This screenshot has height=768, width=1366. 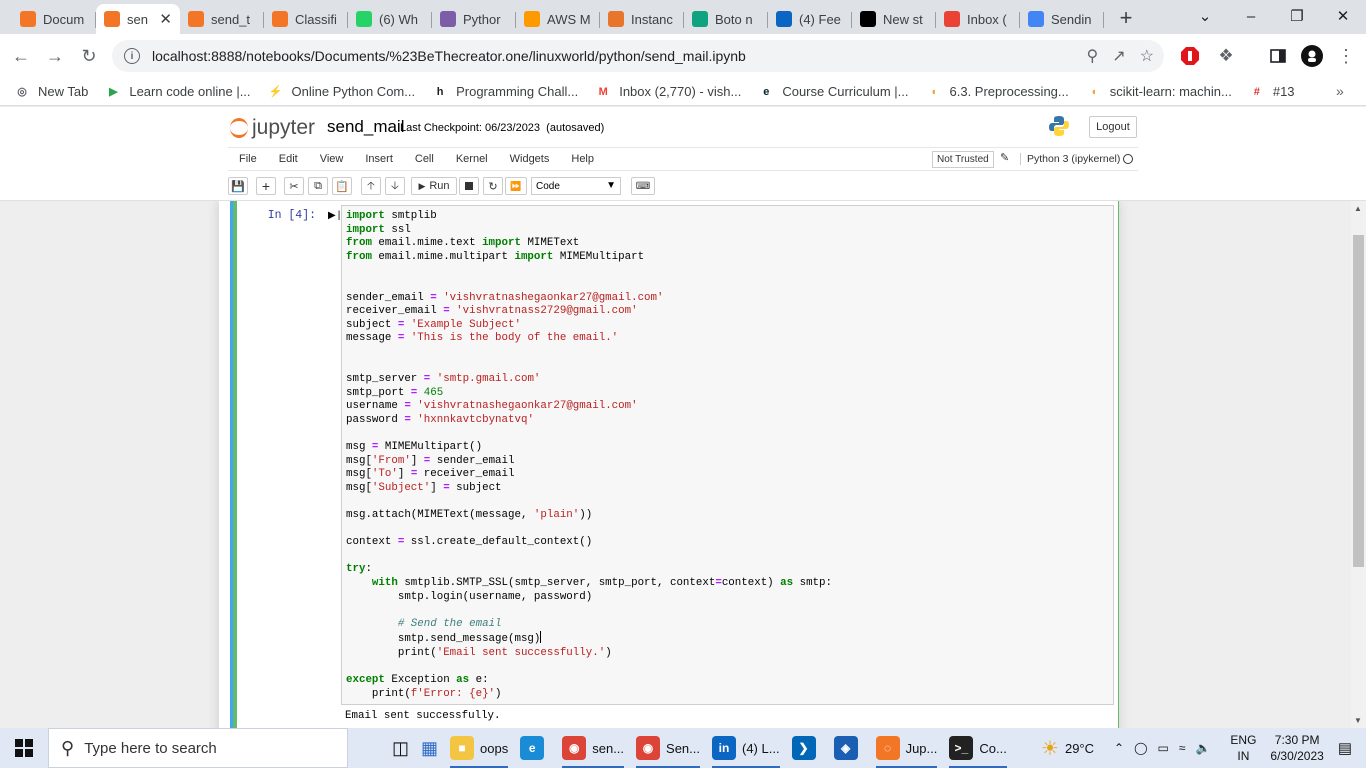 I want to click on browser-tab: AWS M, so click(x=558, y=19).